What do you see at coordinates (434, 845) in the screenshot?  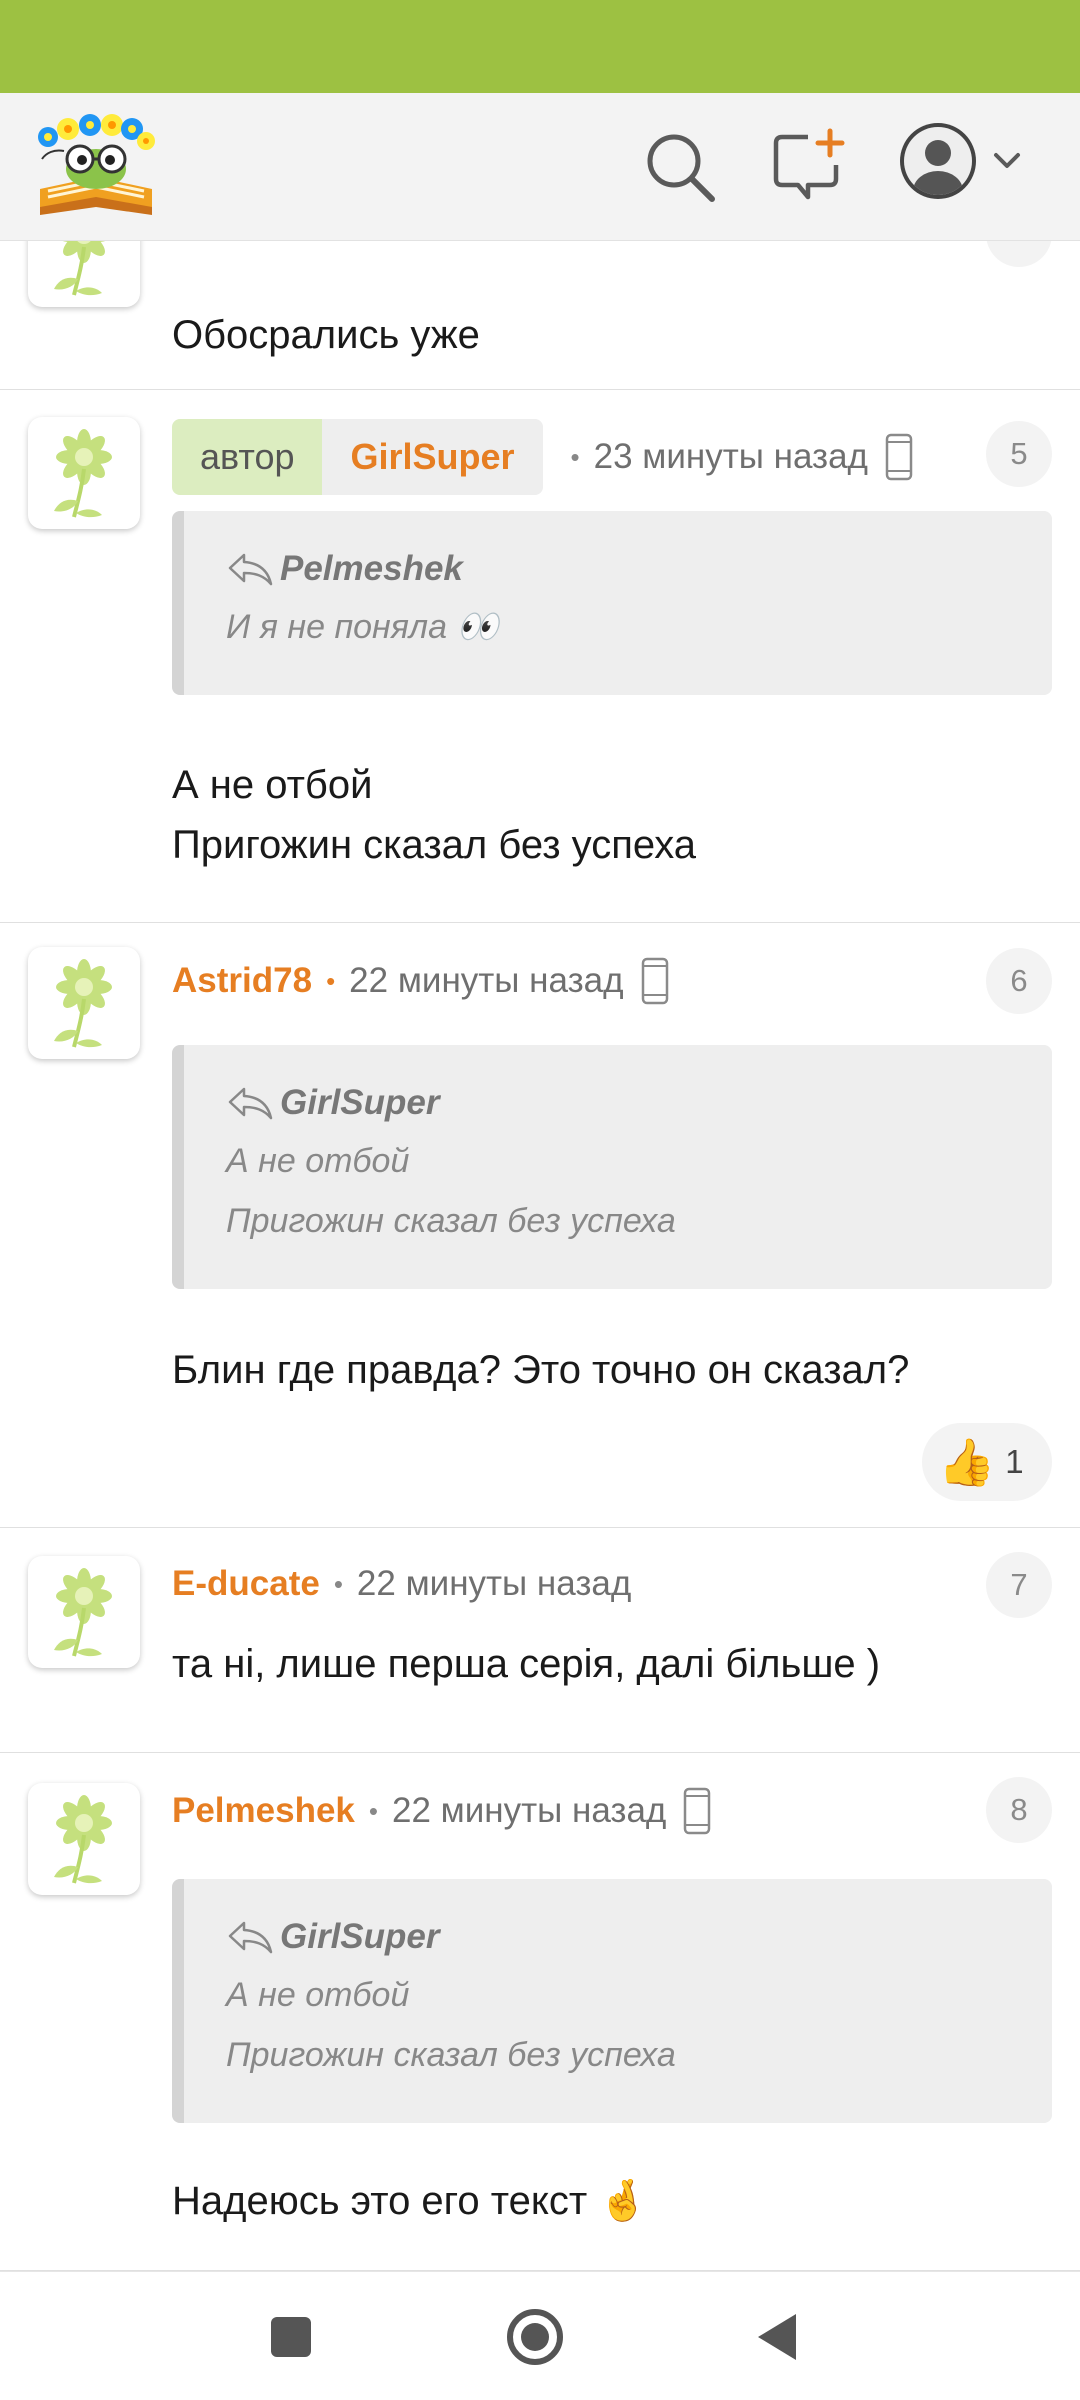 I see `comment-text: Пригожин сказал без успеха` at bounding box center [434, 845].